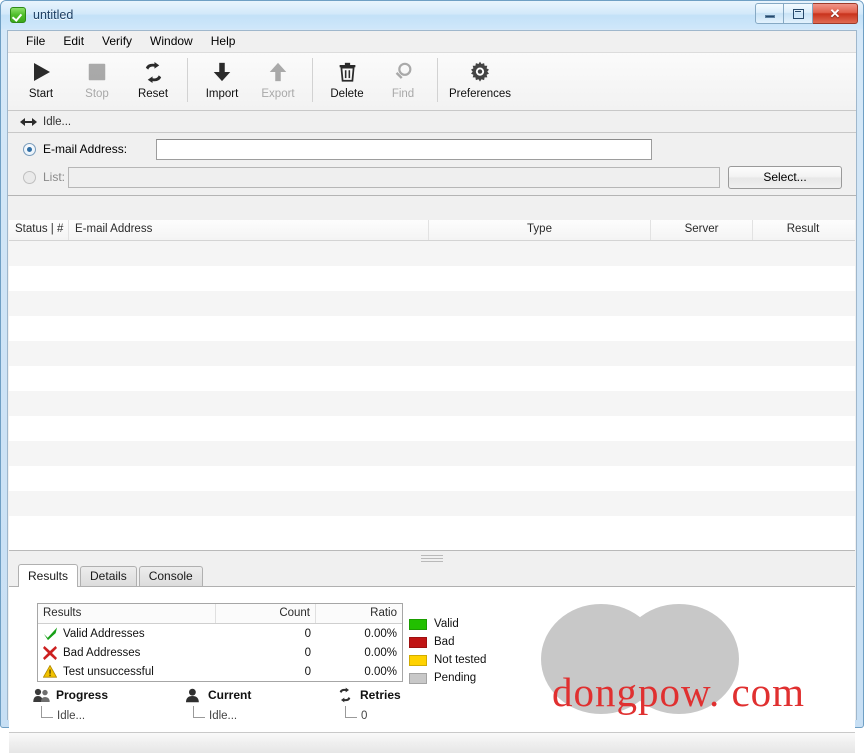  What do you see at coordinates (346, 695) in the screenshot?
I see `refresh-icon` at bounding box center [346, 695].